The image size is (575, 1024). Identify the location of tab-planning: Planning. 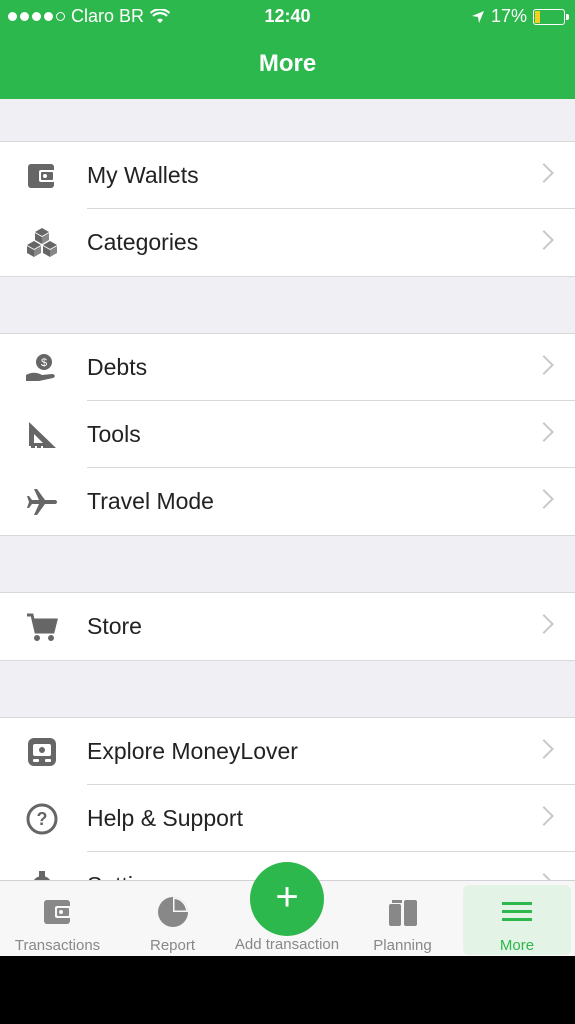
(402, 918).